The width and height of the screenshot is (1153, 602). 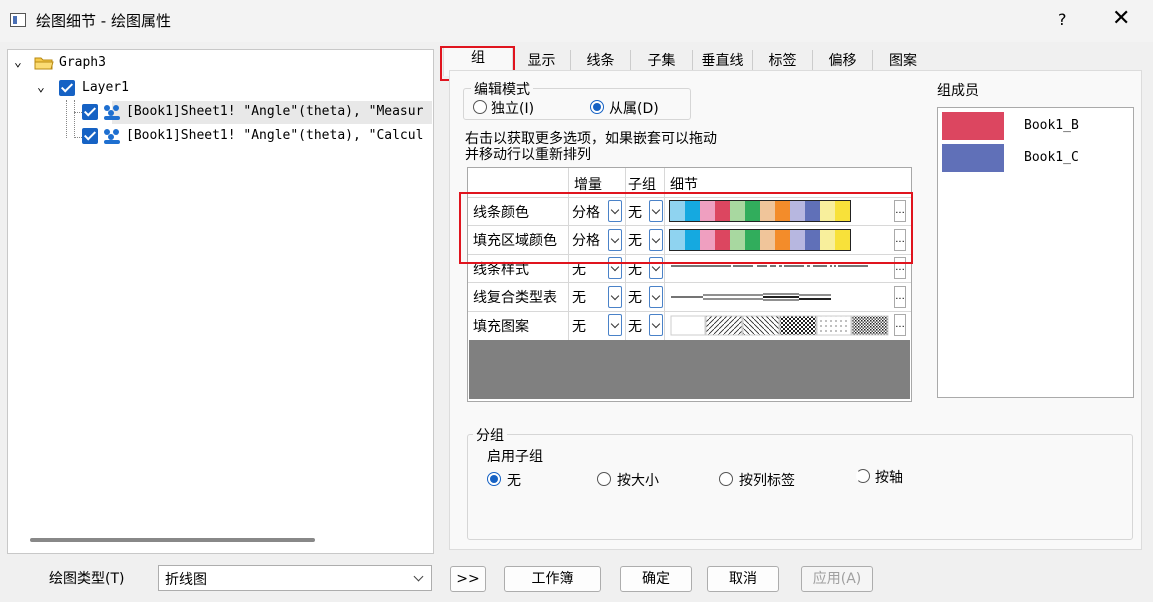 I want to click on grid-empty-area, so click(x=689, y=369).